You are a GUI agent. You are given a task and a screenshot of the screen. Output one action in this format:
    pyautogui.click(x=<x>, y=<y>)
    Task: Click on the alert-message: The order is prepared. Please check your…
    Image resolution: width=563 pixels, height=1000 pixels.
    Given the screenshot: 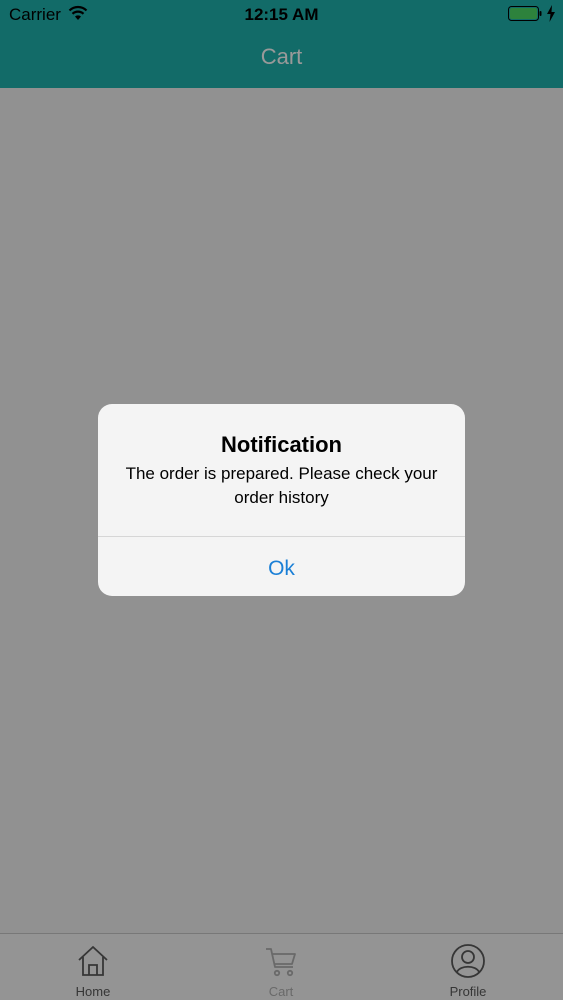 What is the action you would take?
    pyautogui.click(x=281, y=485)
    